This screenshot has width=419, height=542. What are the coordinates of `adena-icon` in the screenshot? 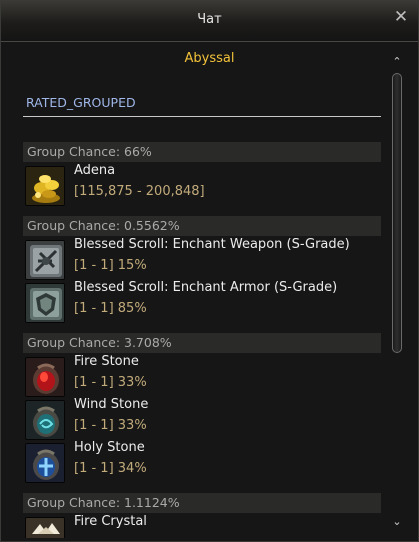 It's located at (45, 186).